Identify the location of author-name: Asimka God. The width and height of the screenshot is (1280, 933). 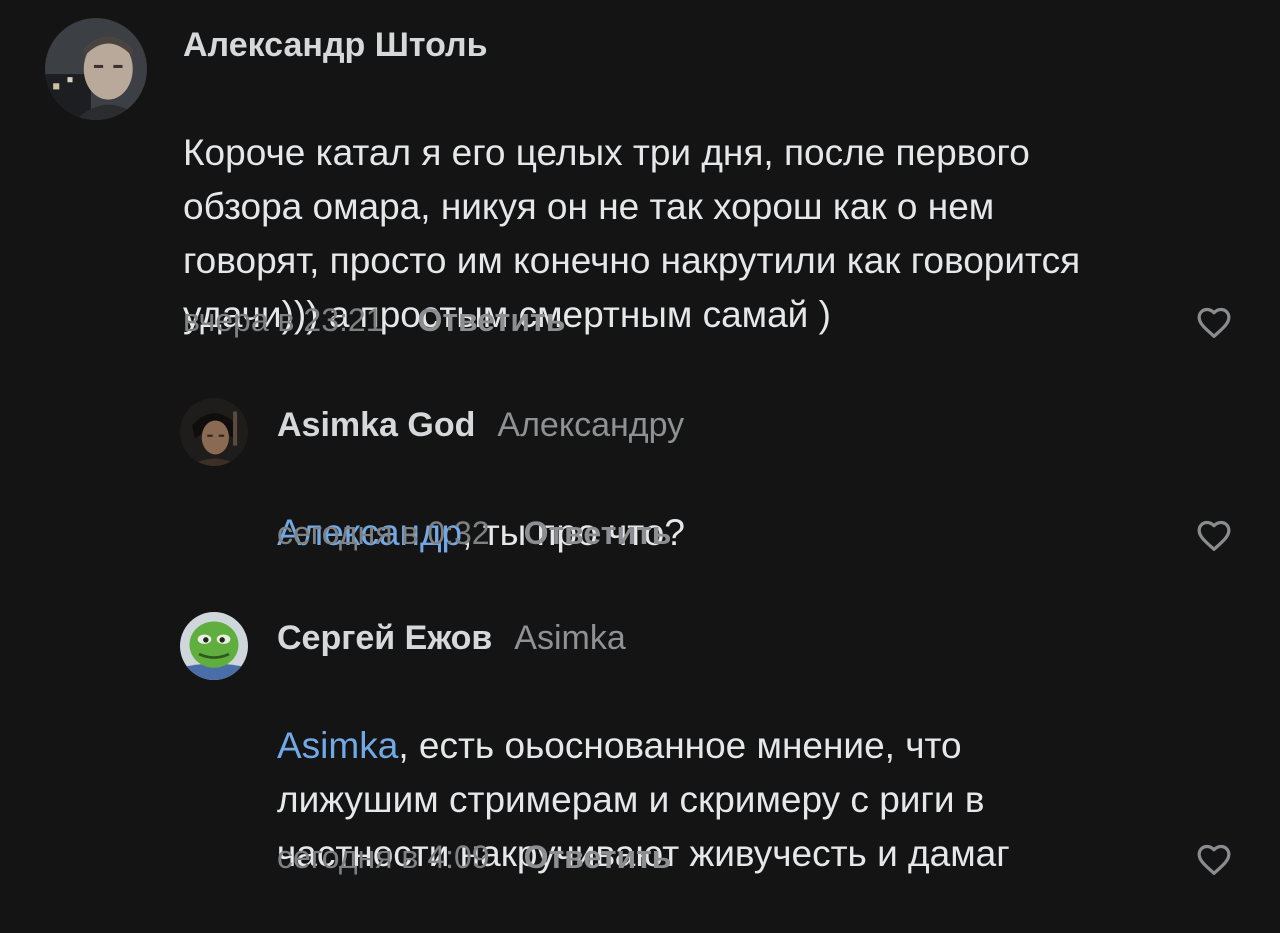
(376, 425).